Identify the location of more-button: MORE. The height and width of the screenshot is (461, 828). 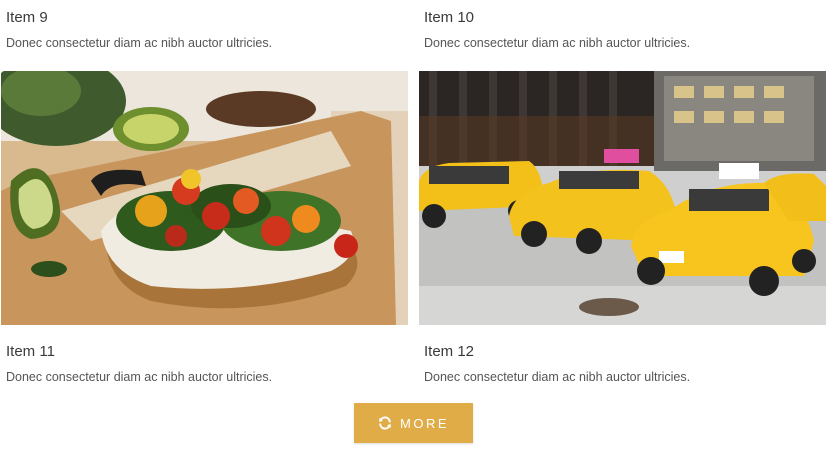
(413, 423).